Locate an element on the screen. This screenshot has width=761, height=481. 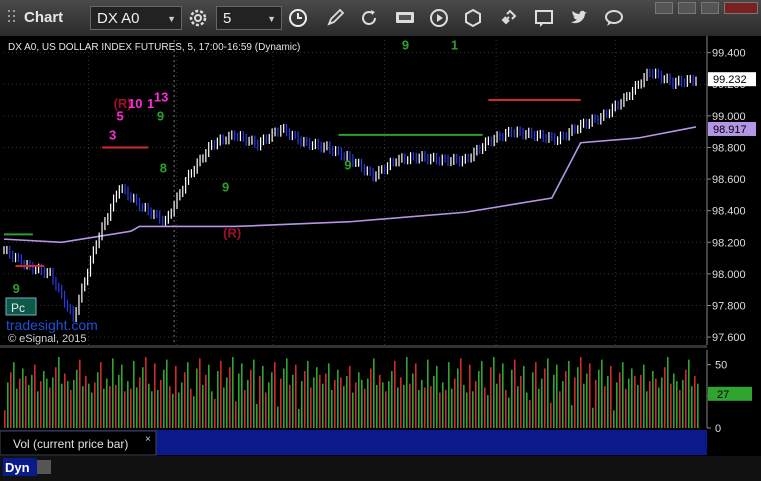
draw-tool-button is located at coordinates (335, 18).